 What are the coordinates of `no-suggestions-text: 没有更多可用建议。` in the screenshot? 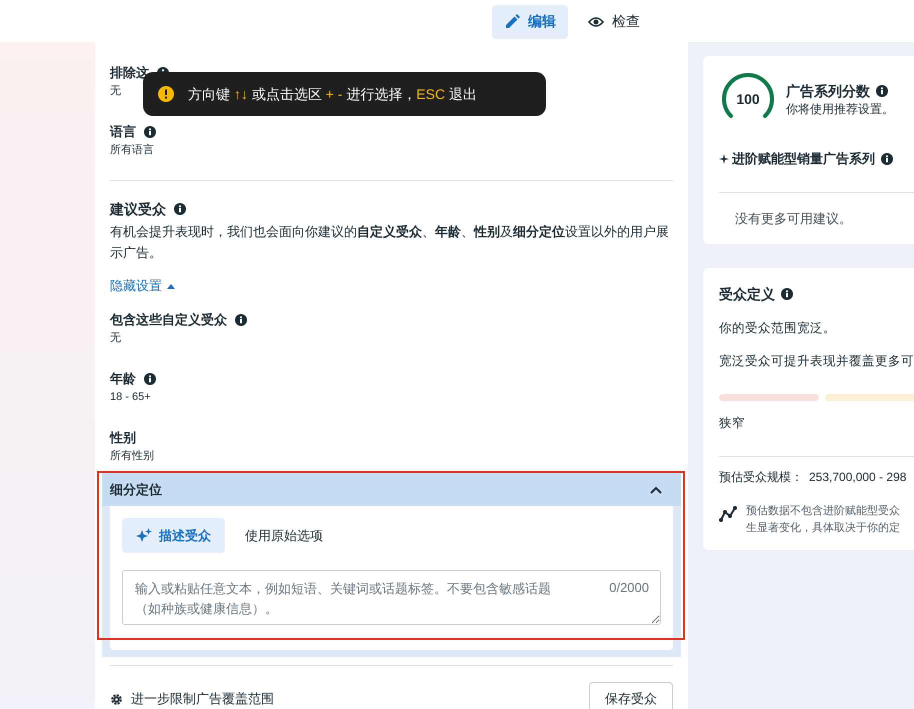 It's located at (794, 219).